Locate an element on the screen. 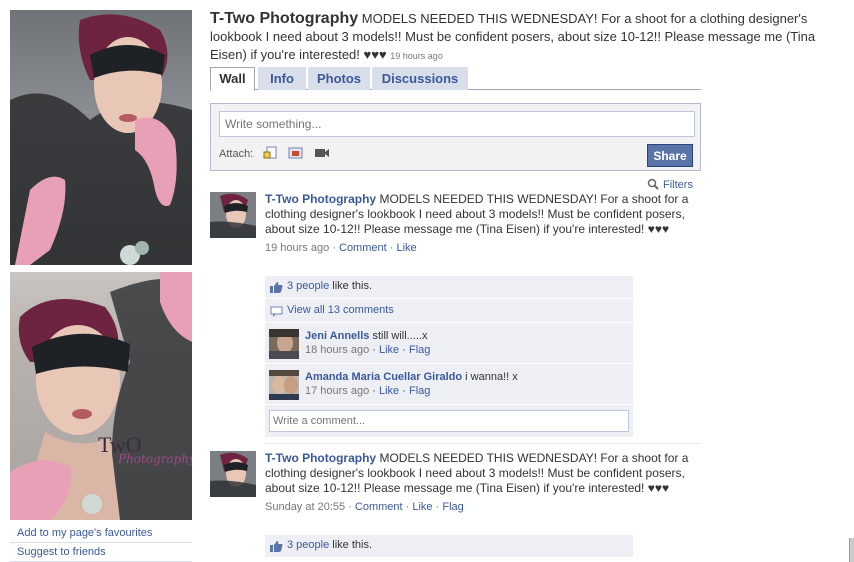  view-all-comments-row: View all 13 comments is located at coordinates (449, 311).